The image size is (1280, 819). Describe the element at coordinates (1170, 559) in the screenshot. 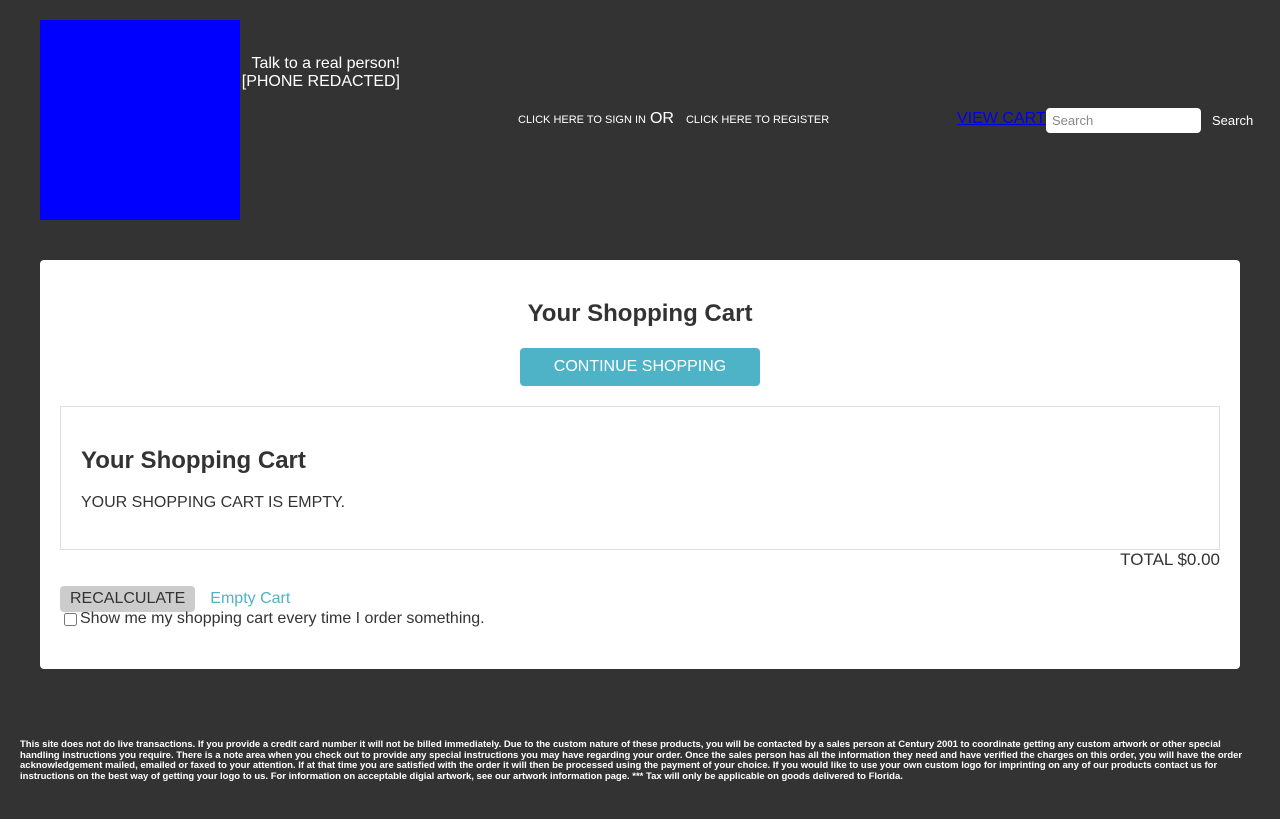

I see `cart-total: TOTAL $0.00` at that location.